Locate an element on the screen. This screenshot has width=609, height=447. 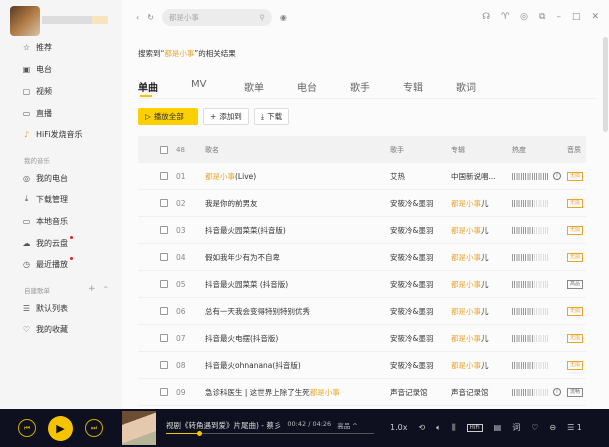
more-icon: ⊖ is located at coordinates (552, 427).